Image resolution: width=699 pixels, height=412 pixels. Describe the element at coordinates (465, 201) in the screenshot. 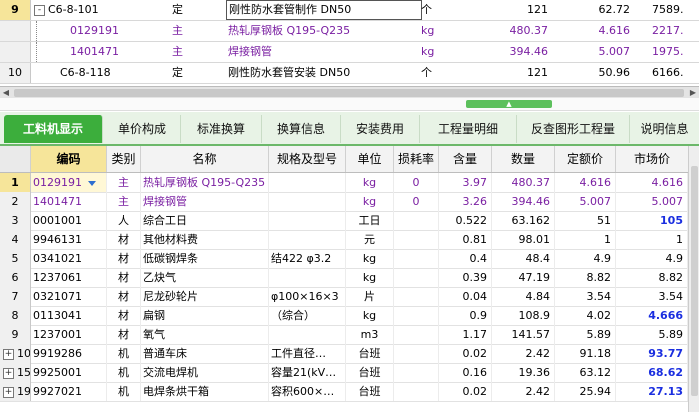

I see `cell-content: 3.26` at that location.